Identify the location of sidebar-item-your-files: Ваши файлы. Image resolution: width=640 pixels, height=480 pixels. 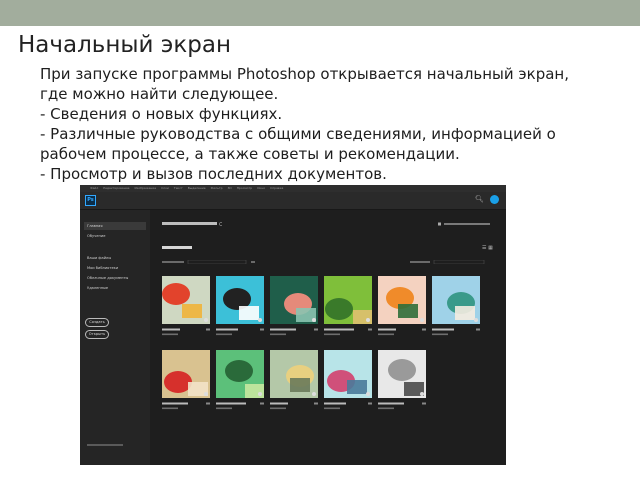
(99, 258).